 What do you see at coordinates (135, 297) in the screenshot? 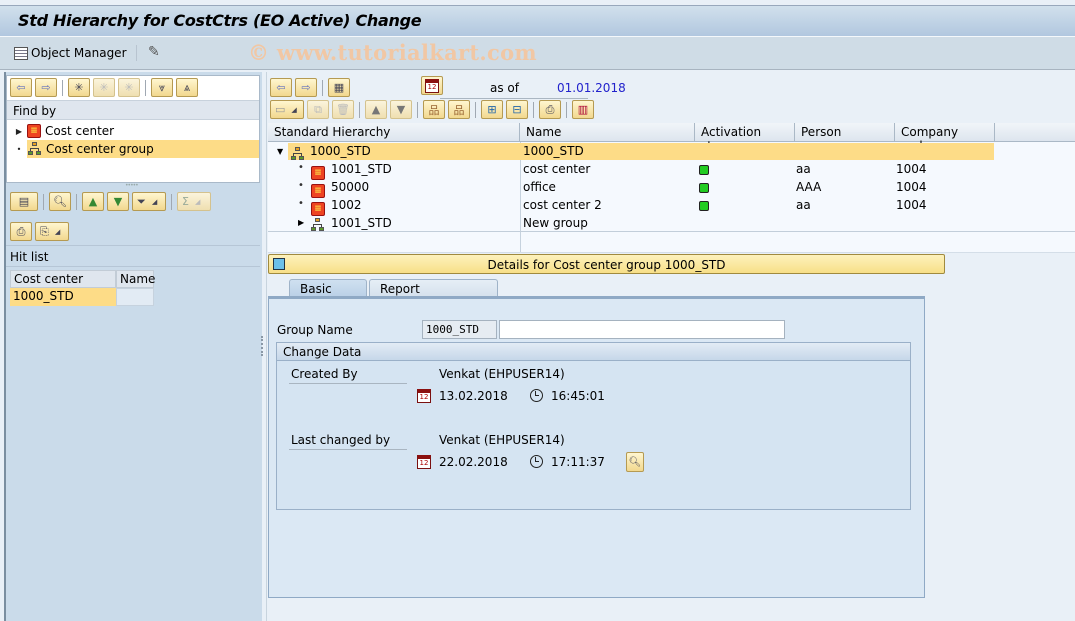
I see `hit-list-cell-name` at bounding box center [135, 297].